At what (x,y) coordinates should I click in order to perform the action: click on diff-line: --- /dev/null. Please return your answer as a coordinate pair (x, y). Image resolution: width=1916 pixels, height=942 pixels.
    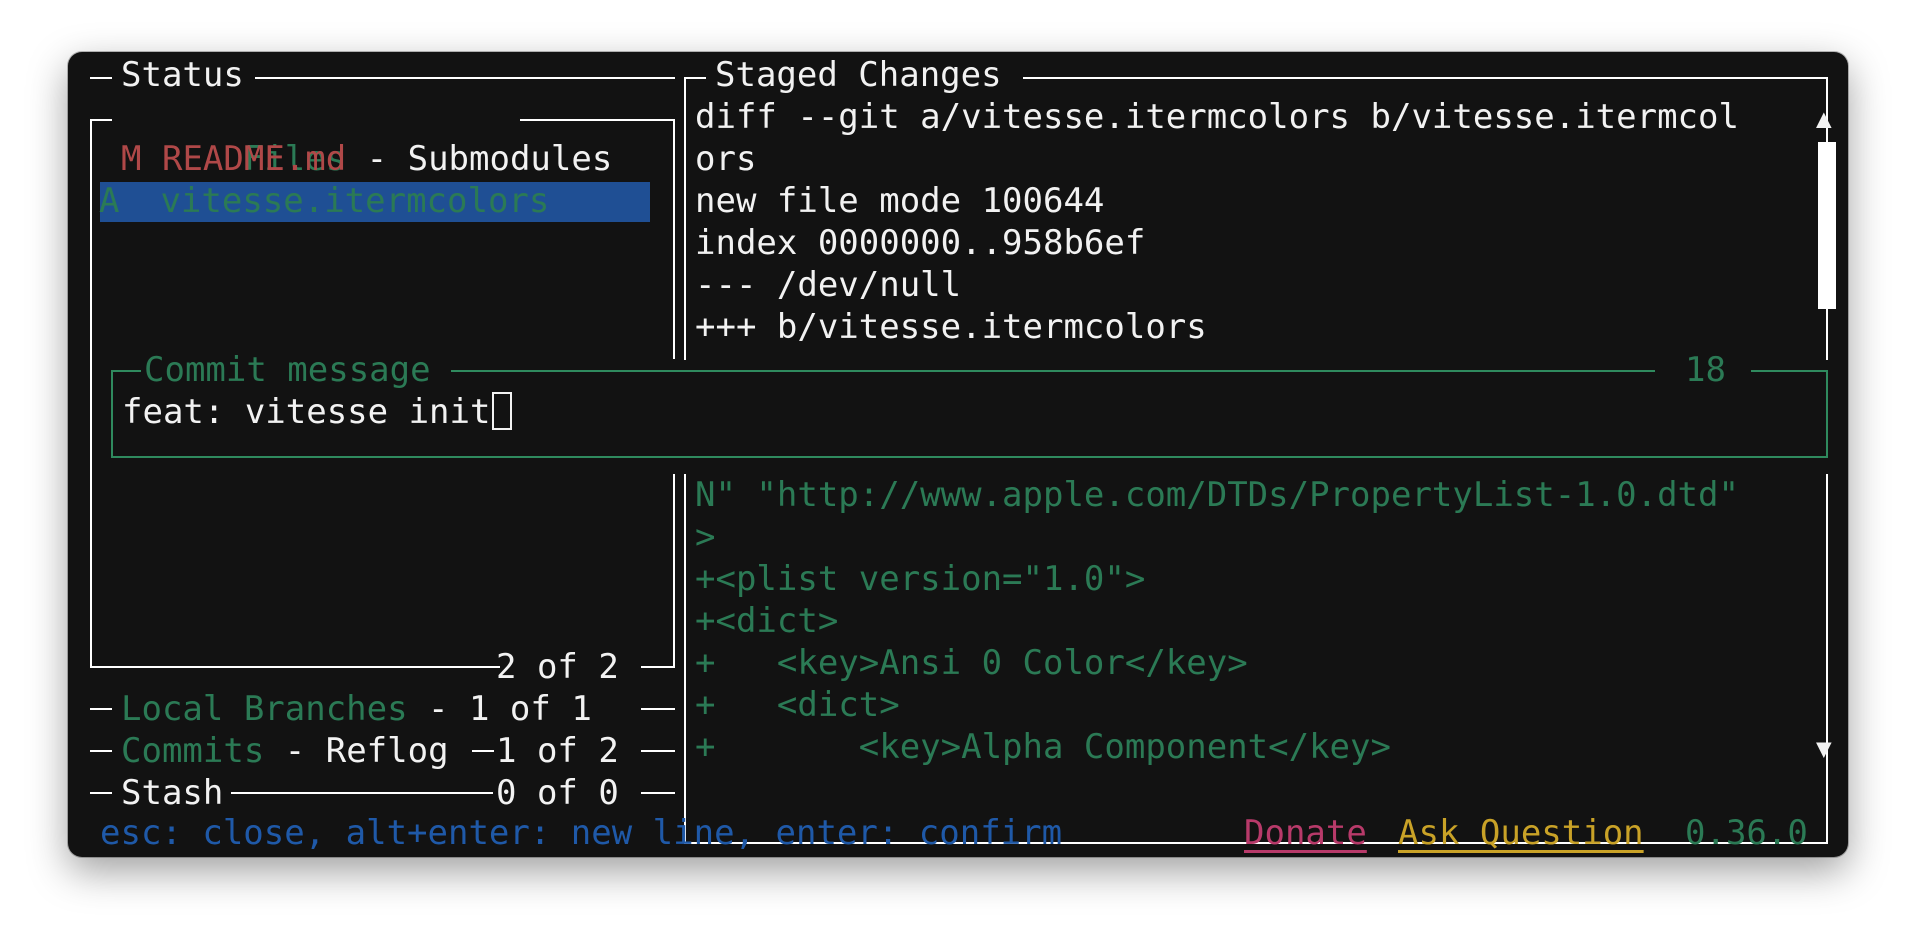
    Looking at the image, I should click on (828, 285).